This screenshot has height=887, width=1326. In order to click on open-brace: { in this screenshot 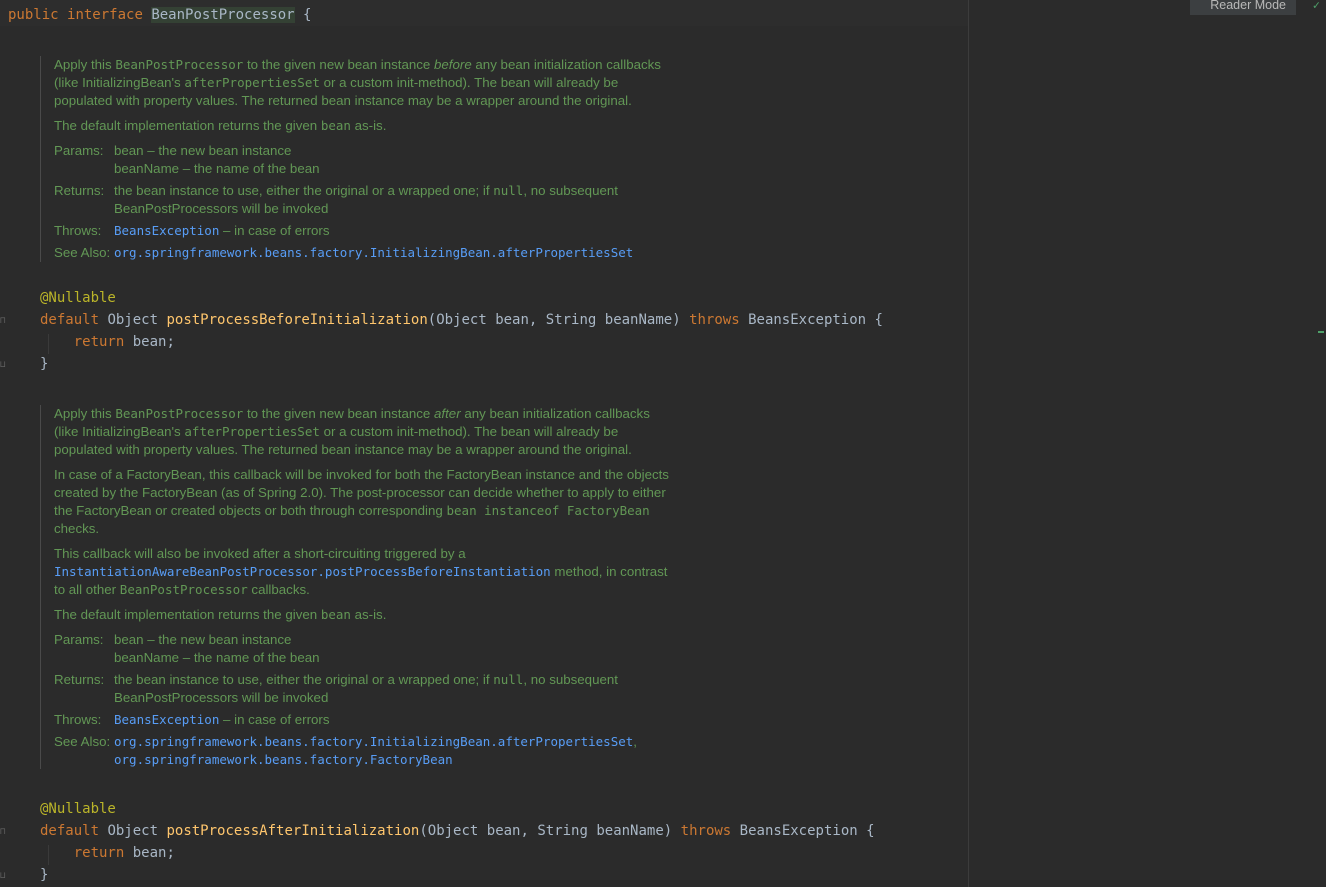, I will do `click(307, 15)`.